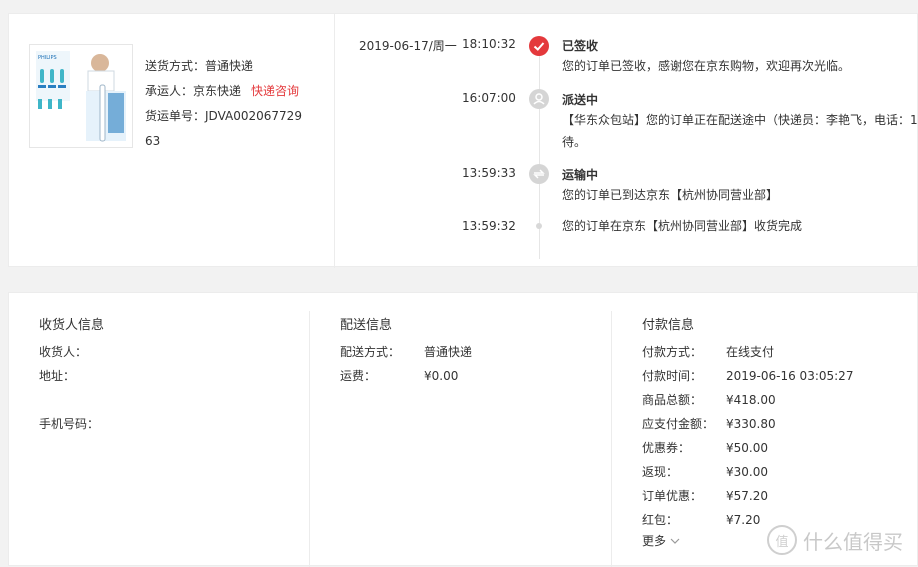  What do you see at coordinates (672, 400) in the screenshot?
I see `payment-key: 商品总额：` at bounding box center [672, 400].